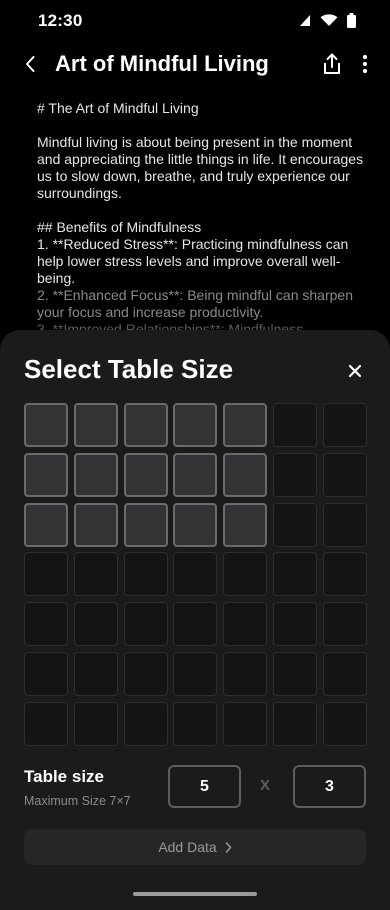 Image resolution: width=390 pixels, height=910 pixels. I want to click on signal-icon, so click(305, 20).